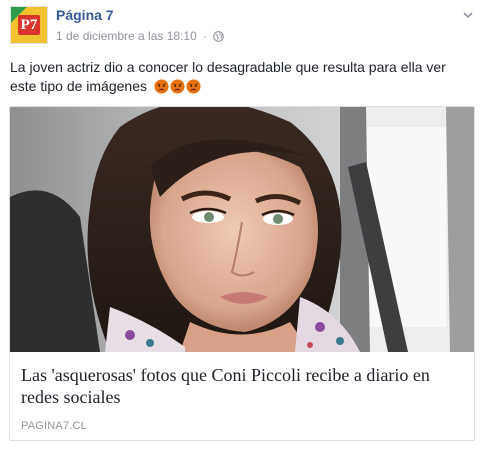 This screenshot has height=449, width=484. What do you see at coordinates (126, 36) in the screenshot?
I see `post-timestamp: 1 de diciembre a las 18:10` at bounding box center [126, 36].